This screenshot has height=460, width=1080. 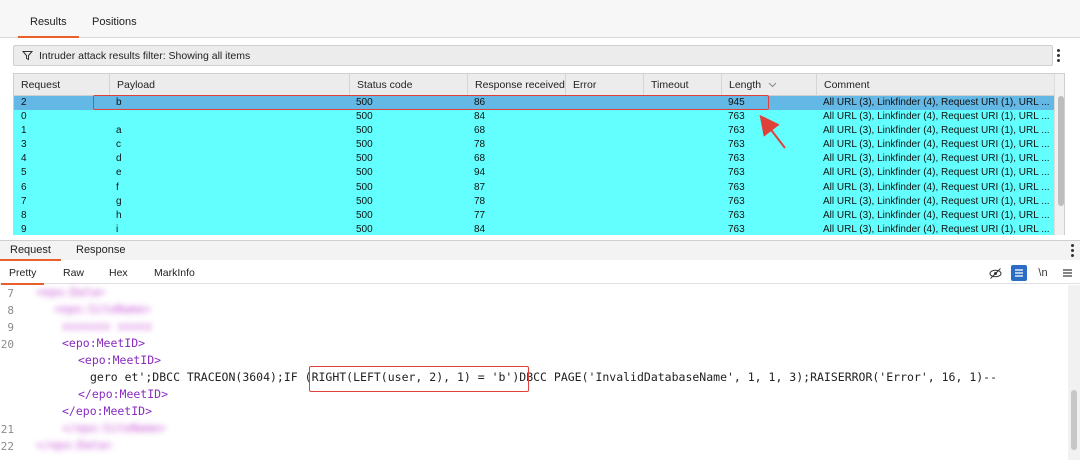 What do you see at coordinates (119, 215) in the screenshot?
I see `cell-payload: h` at bounding box center [119, 215].